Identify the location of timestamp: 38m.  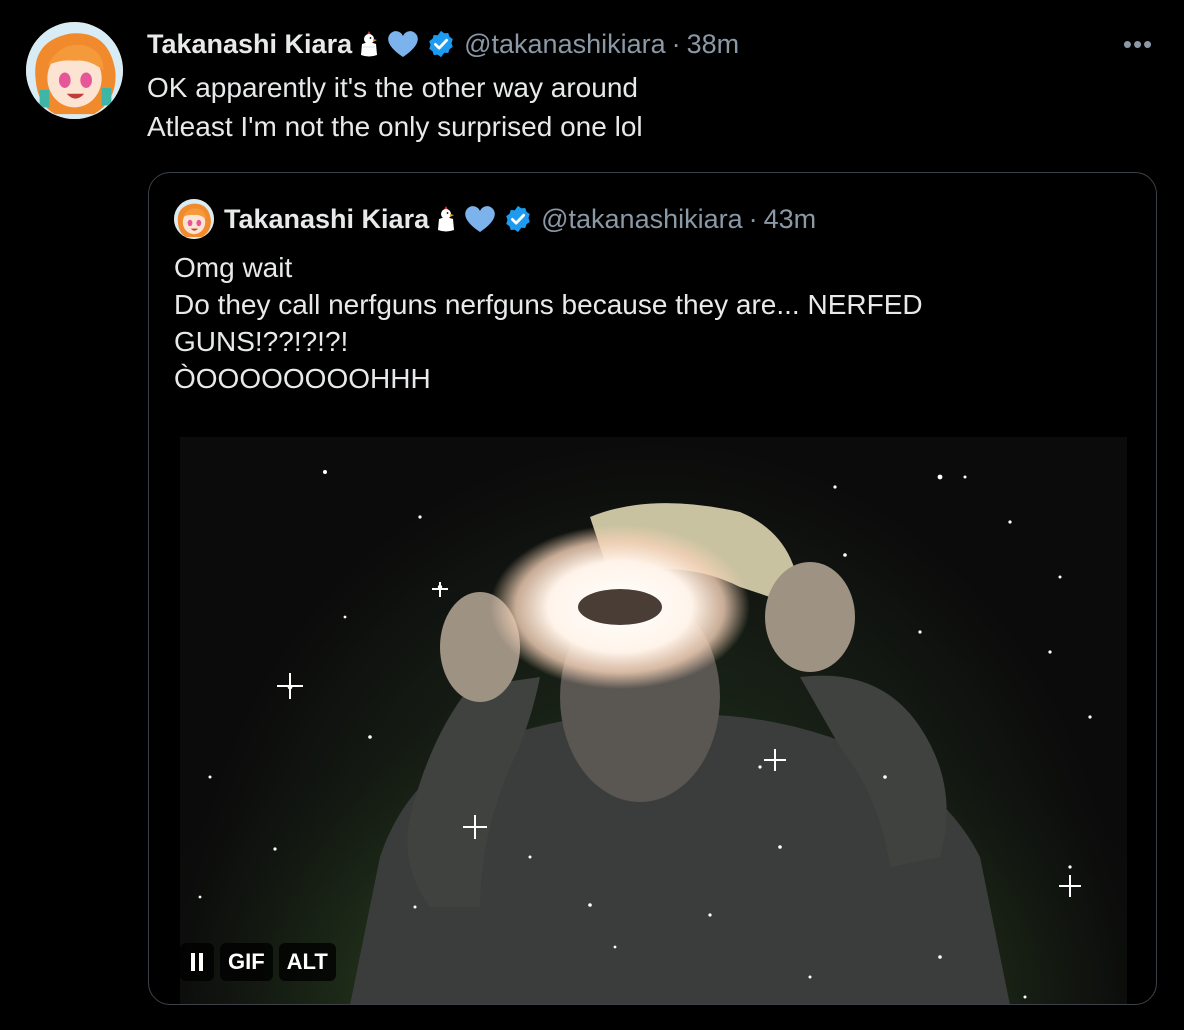
(713, 44).